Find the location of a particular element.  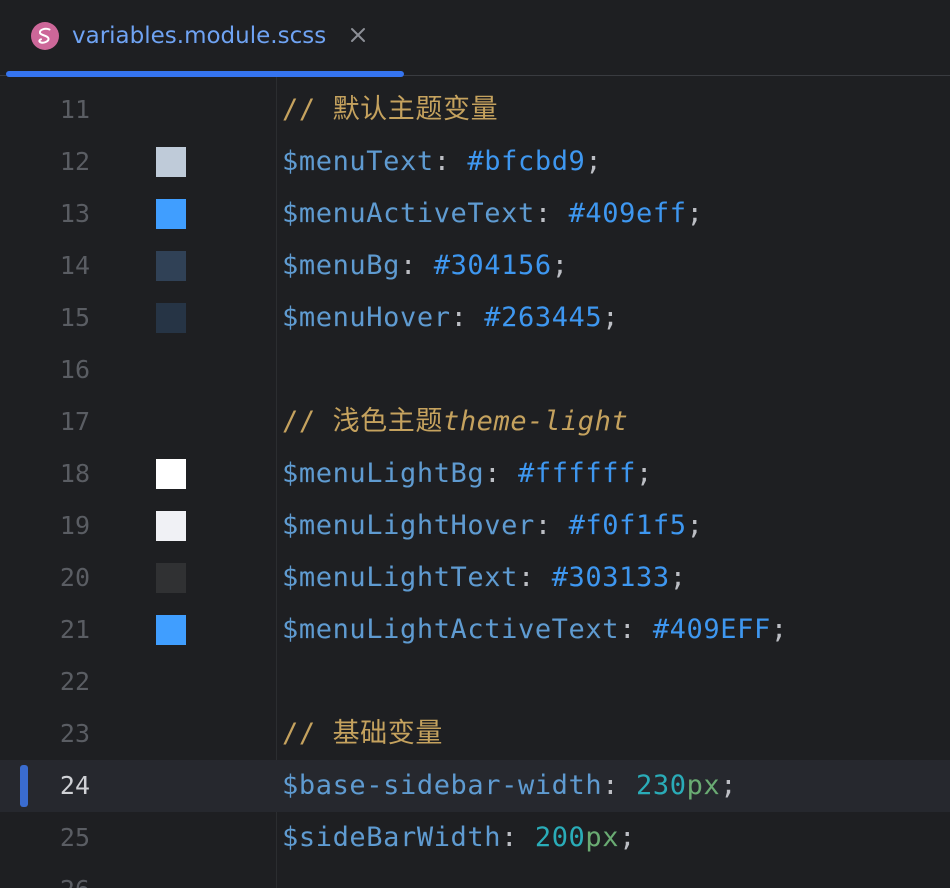

code-token: #ffffff is located at coordinates (576, 473).